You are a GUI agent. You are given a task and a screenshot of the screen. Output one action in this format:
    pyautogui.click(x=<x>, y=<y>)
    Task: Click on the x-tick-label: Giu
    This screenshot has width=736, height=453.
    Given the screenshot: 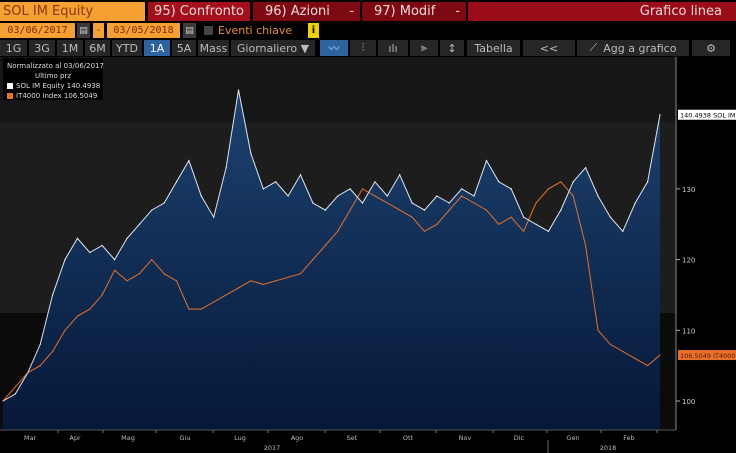 What is the action you would take?
    pyautogui.click(x=185, y=438)
    